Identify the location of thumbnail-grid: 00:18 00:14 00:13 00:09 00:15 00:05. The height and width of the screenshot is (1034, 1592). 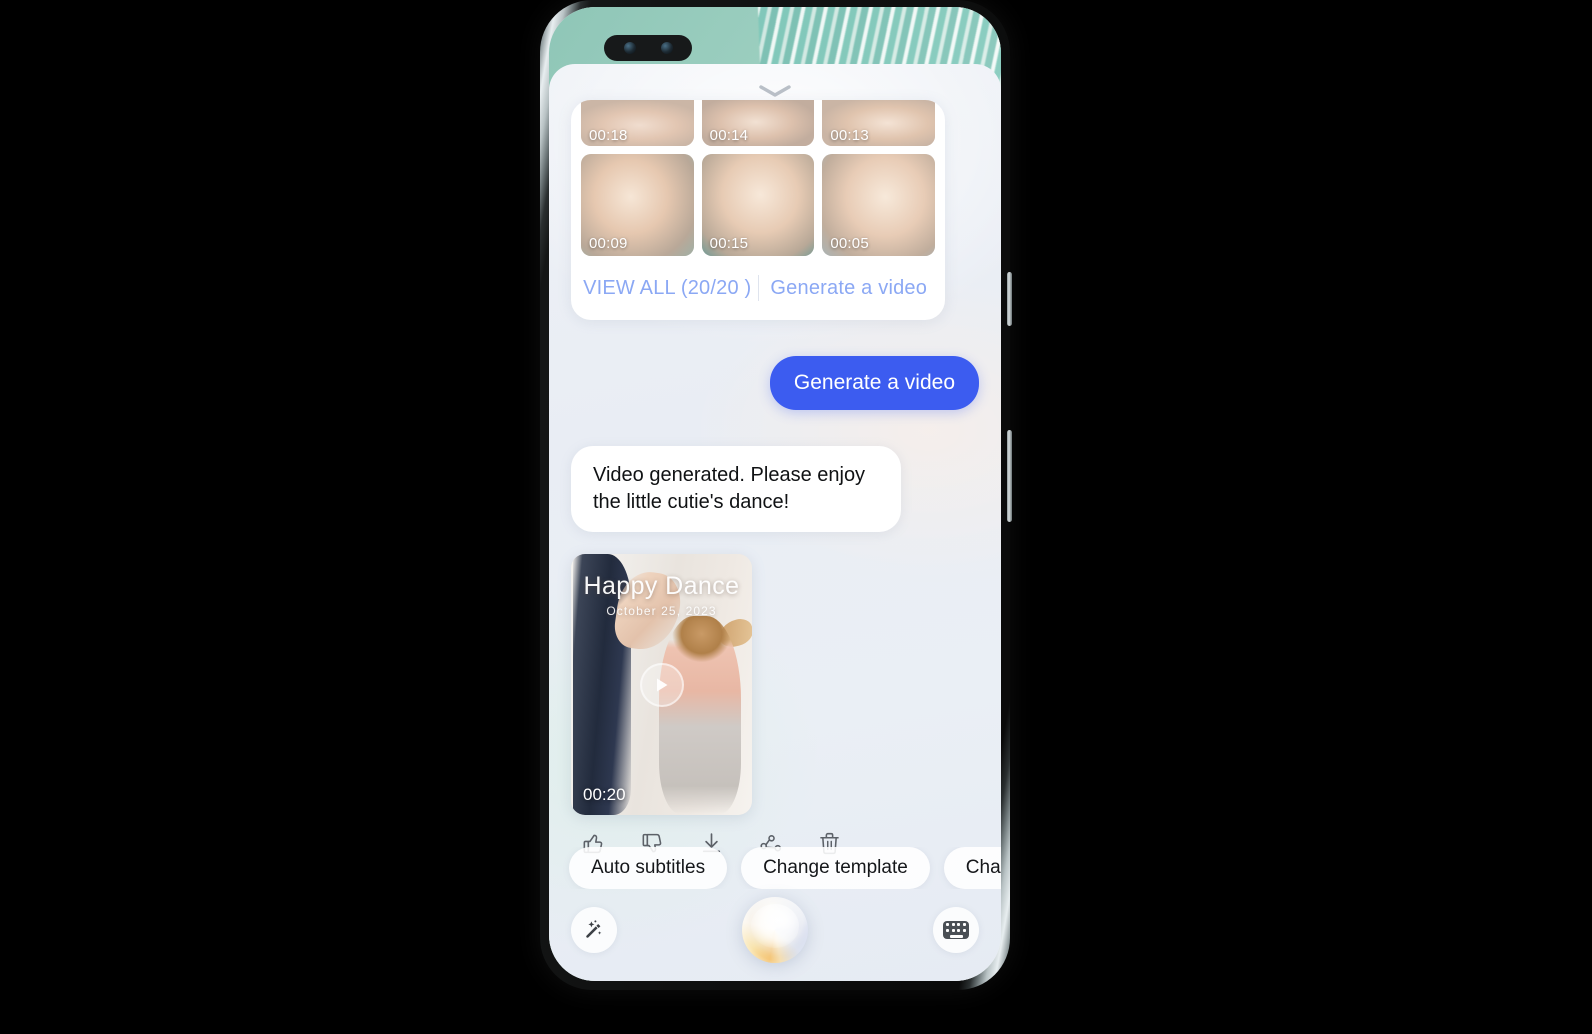
(758, 178).